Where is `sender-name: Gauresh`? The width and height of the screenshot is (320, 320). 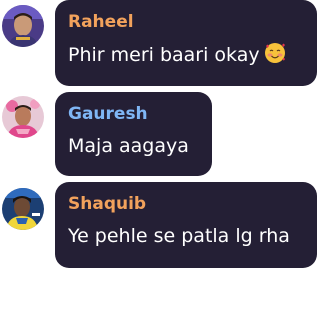
sender-name: Gauresh is located at coordinates (134, 114).